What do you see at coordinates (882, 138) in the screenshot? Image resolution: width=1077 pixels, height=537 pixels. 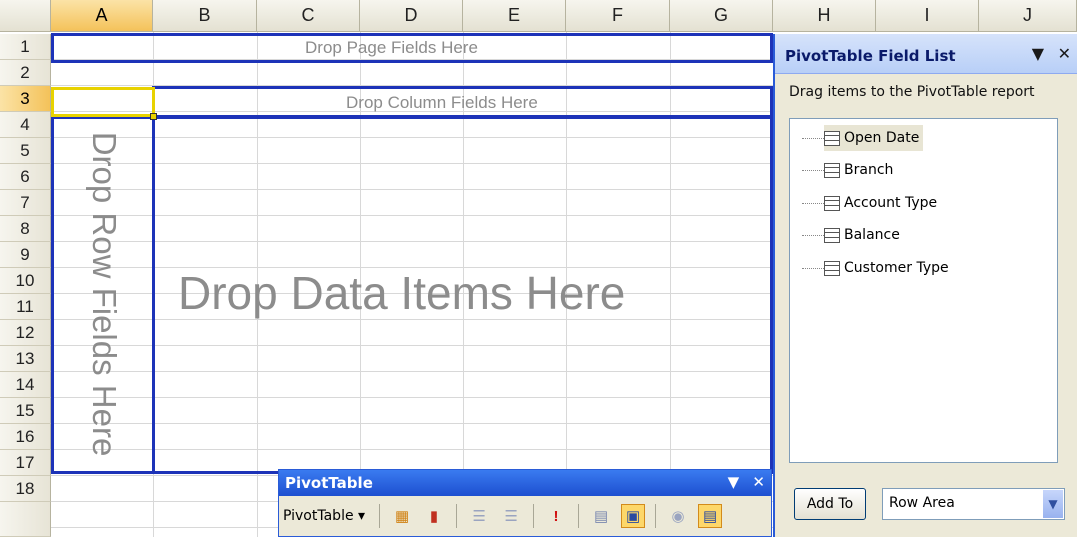 I see `field-label: Open Date` at bounding box center [882, 138].